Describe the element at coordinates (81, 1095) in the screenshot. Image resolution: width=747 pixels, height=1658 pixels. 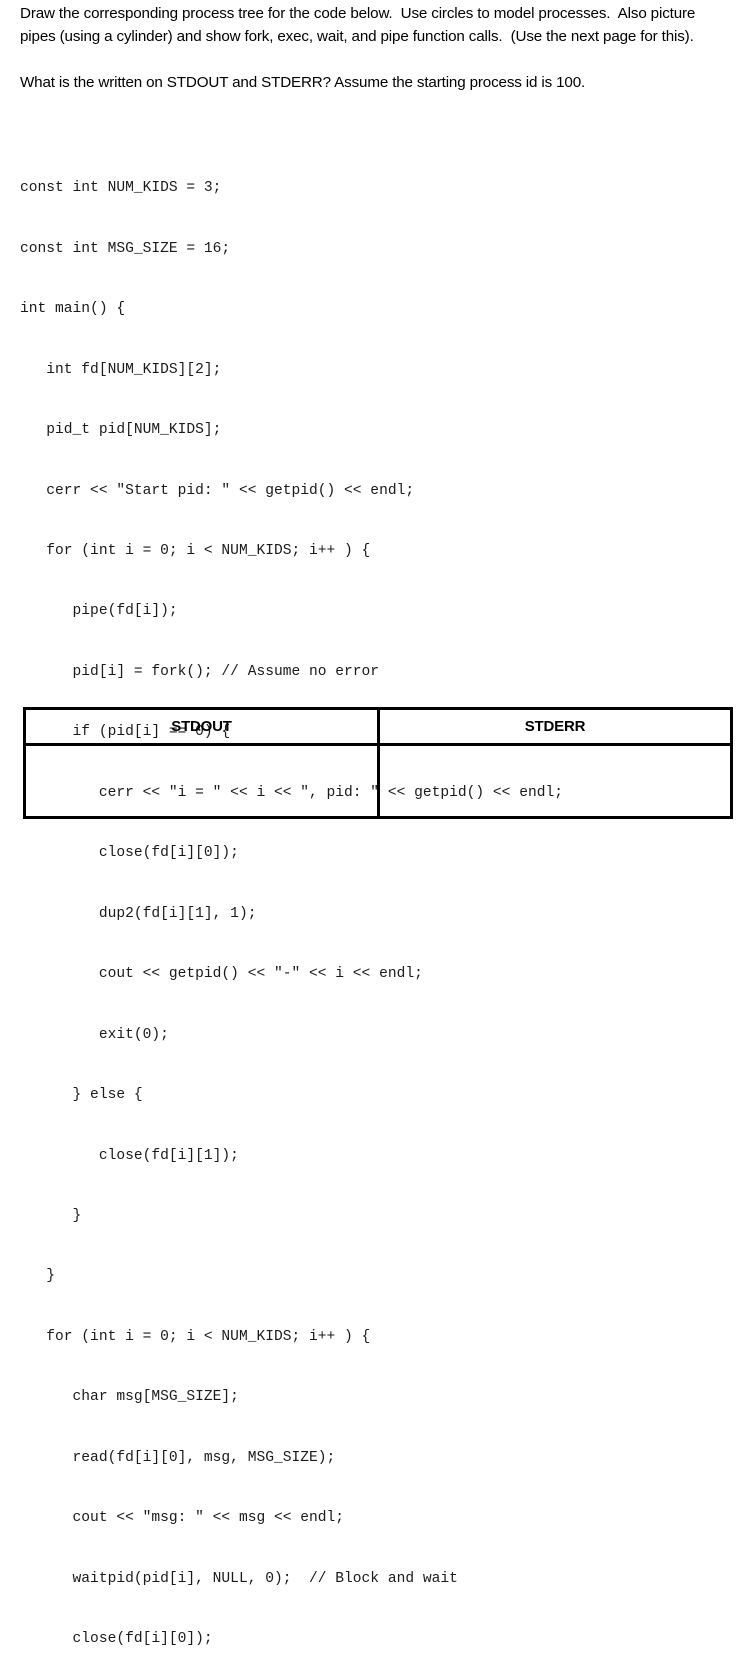
I see `code-line: } else {` at that location.